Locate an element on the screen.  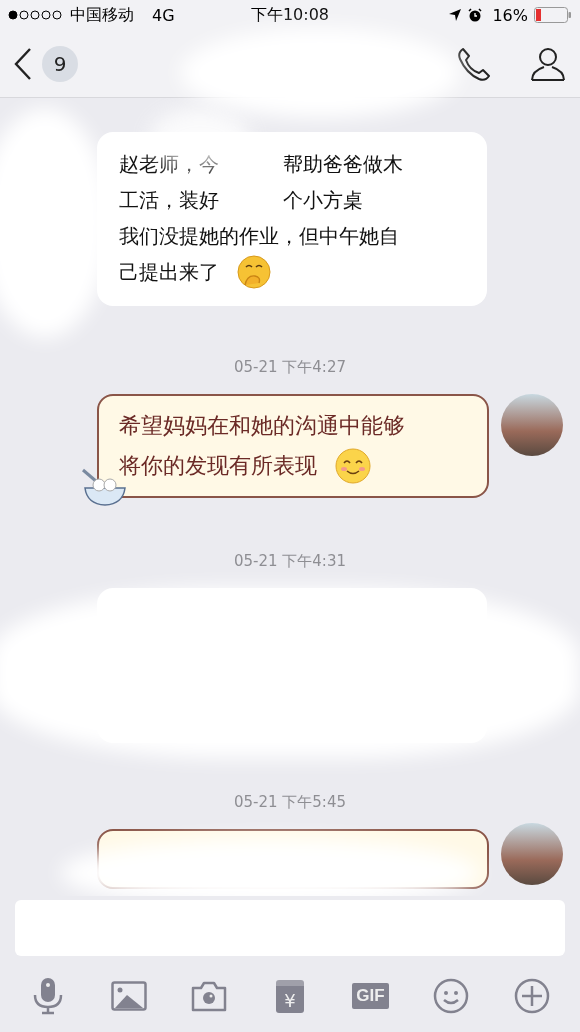
battery-icon is located at coordinates (553, 15).